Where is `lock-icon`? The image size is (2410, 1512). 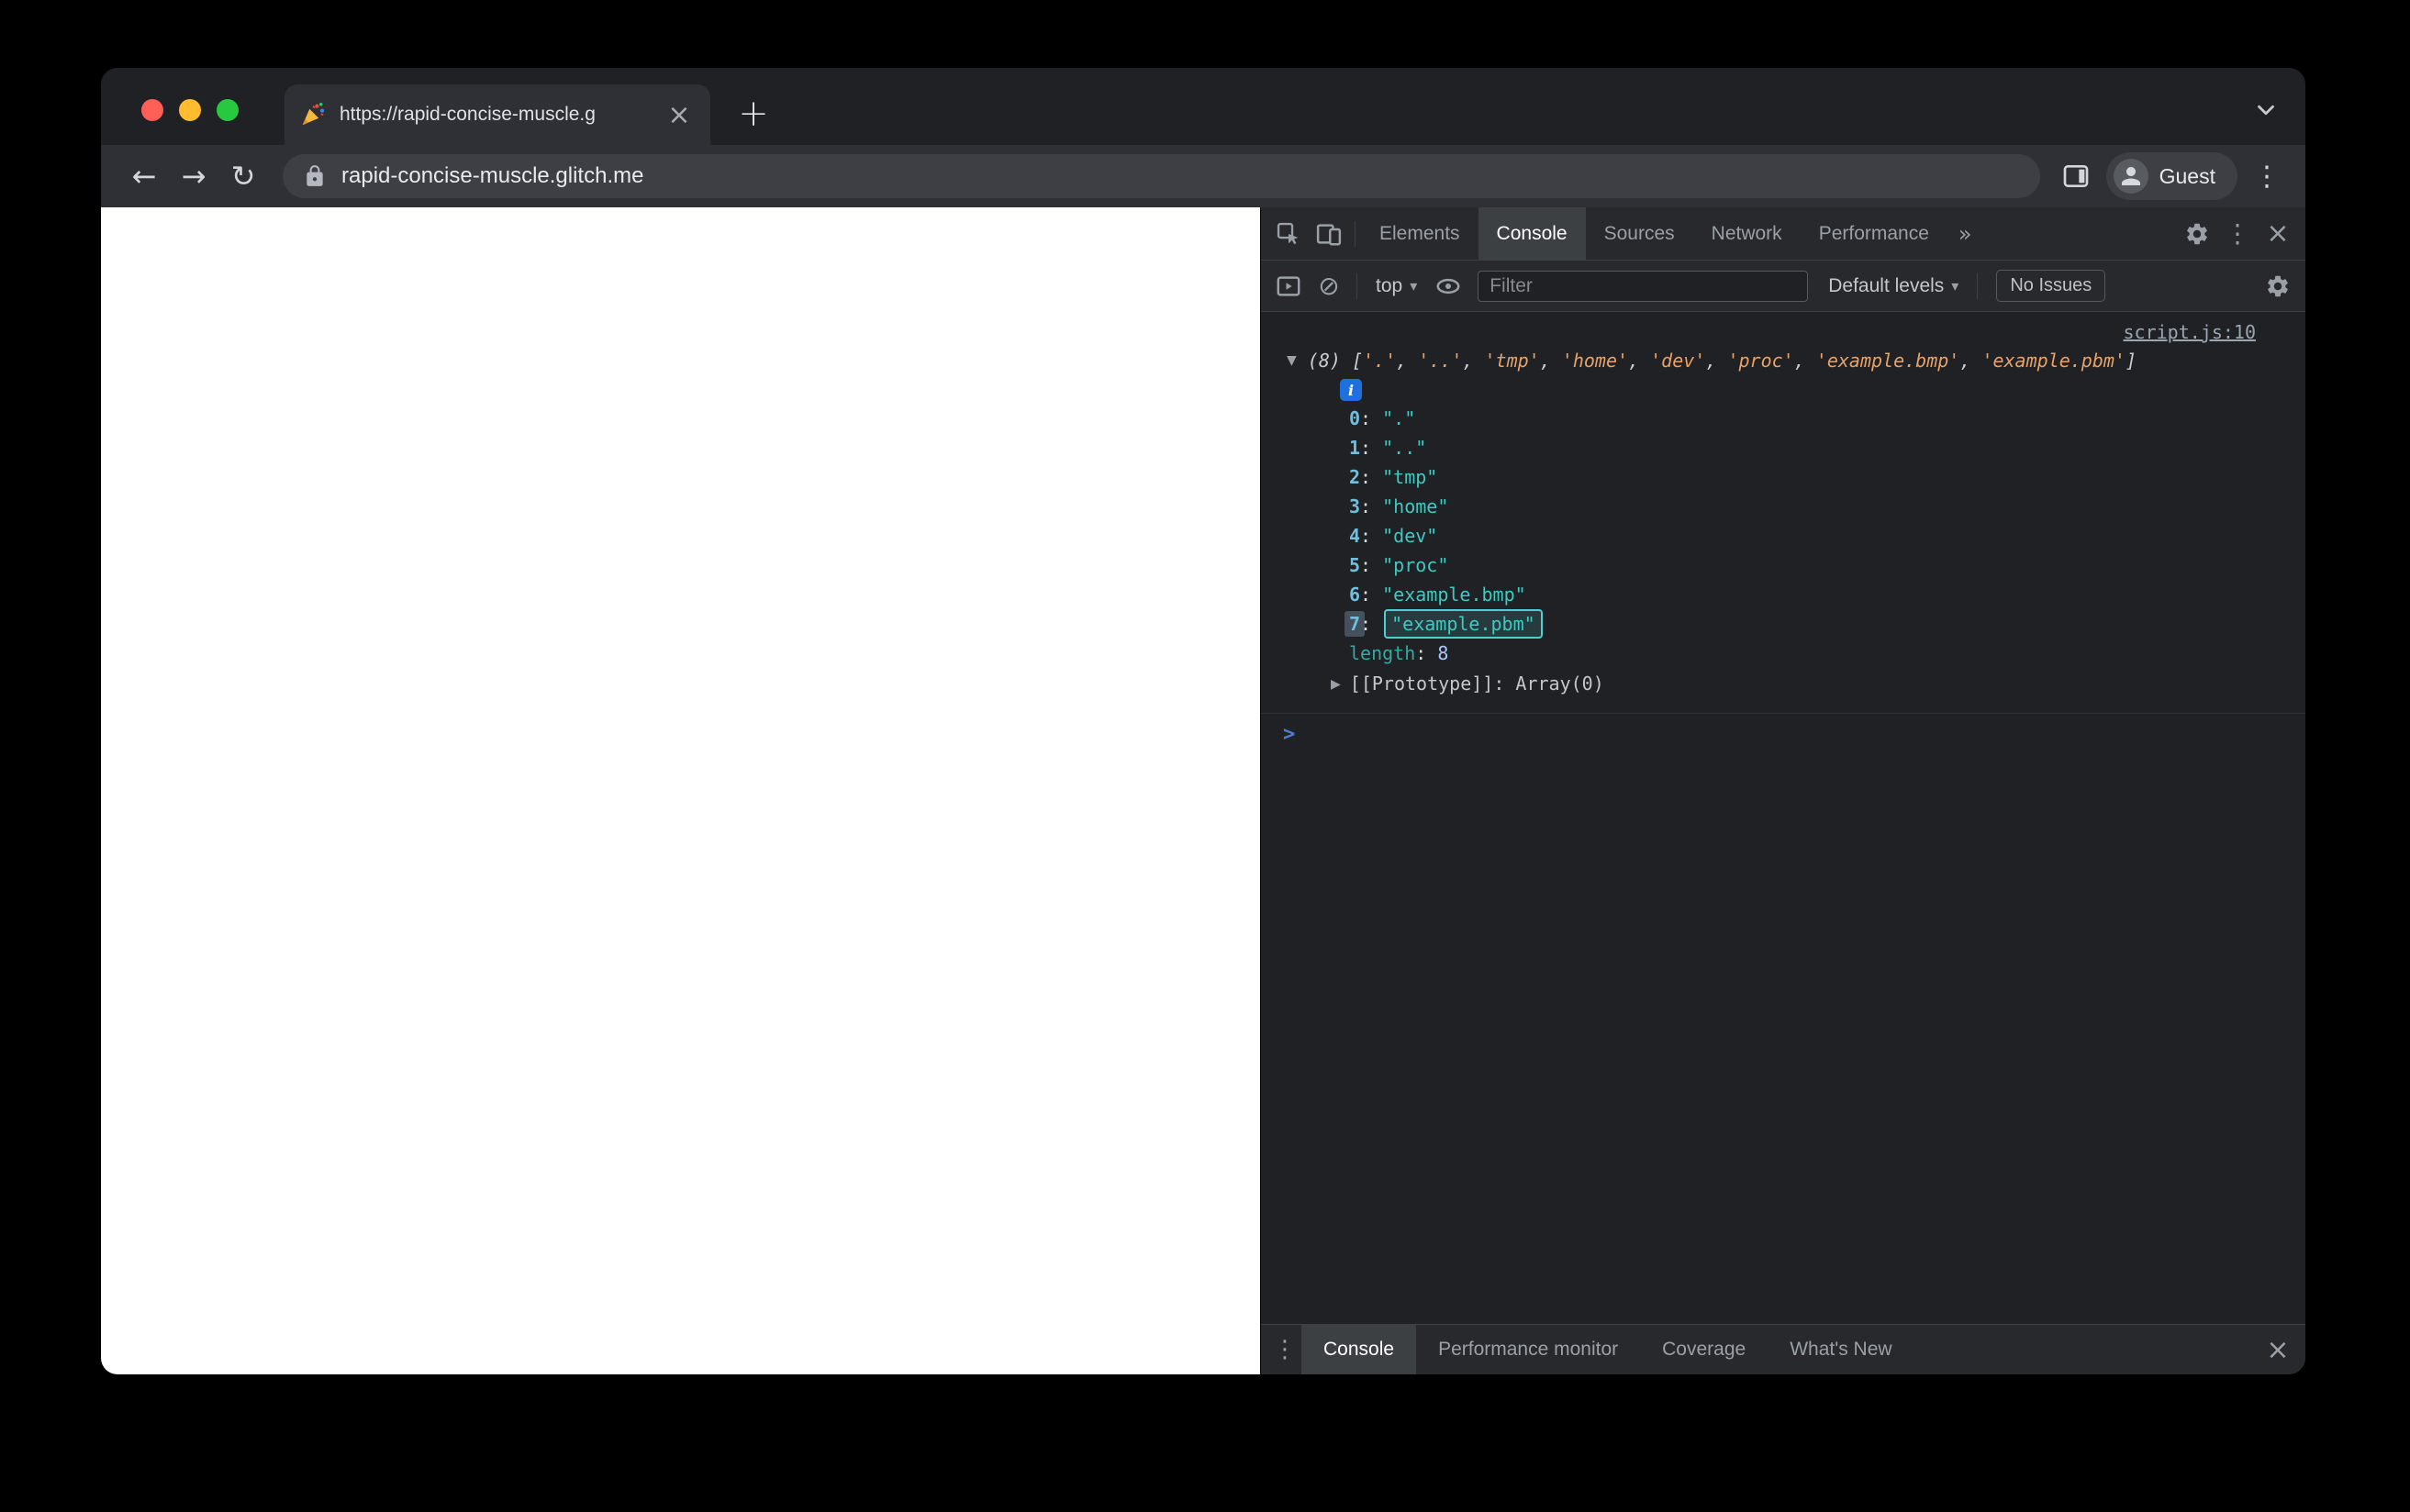
lock-icon is located at coordinates (315, 176).